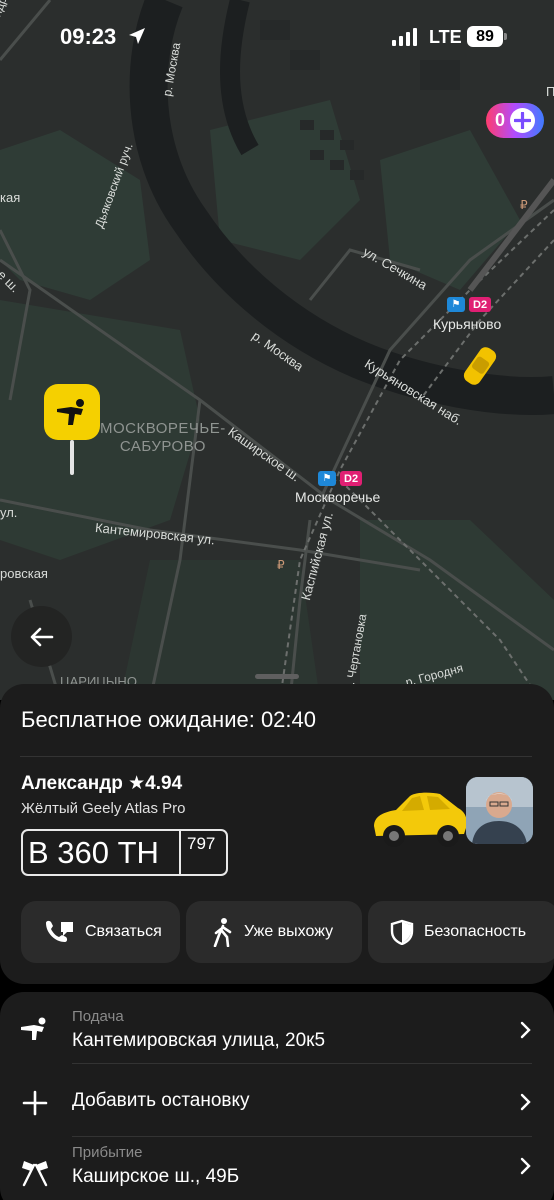 This screenshot has width=554, height=1200. What do you see at coordinates (475, 931) in the screenshot?
I see `safety-label: Безопасность` at bounding box center [475, 931].